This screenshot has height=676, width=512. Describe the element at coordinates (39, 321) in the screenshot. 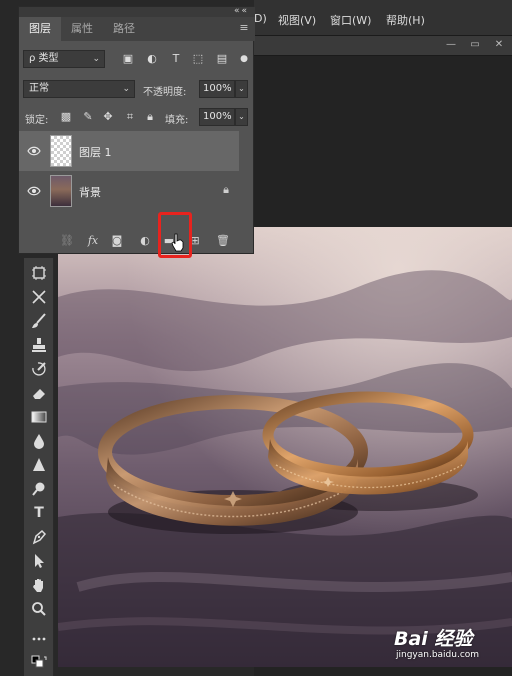

I see `brush-tool-icon` at that location.